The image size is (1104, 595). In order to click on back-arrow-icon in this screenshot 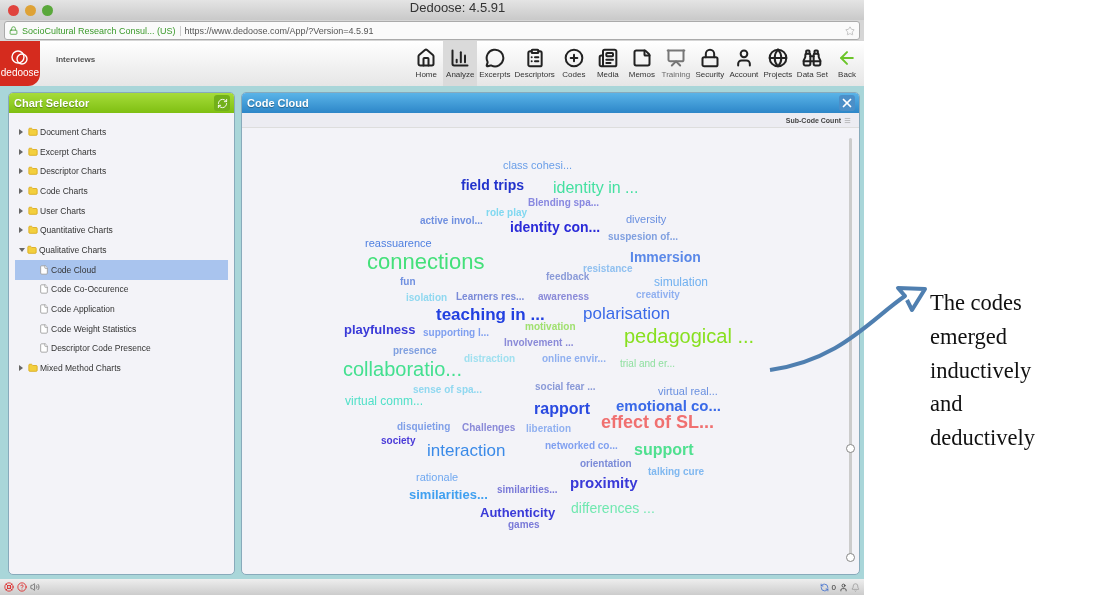, I will do `click(847, 58)`.